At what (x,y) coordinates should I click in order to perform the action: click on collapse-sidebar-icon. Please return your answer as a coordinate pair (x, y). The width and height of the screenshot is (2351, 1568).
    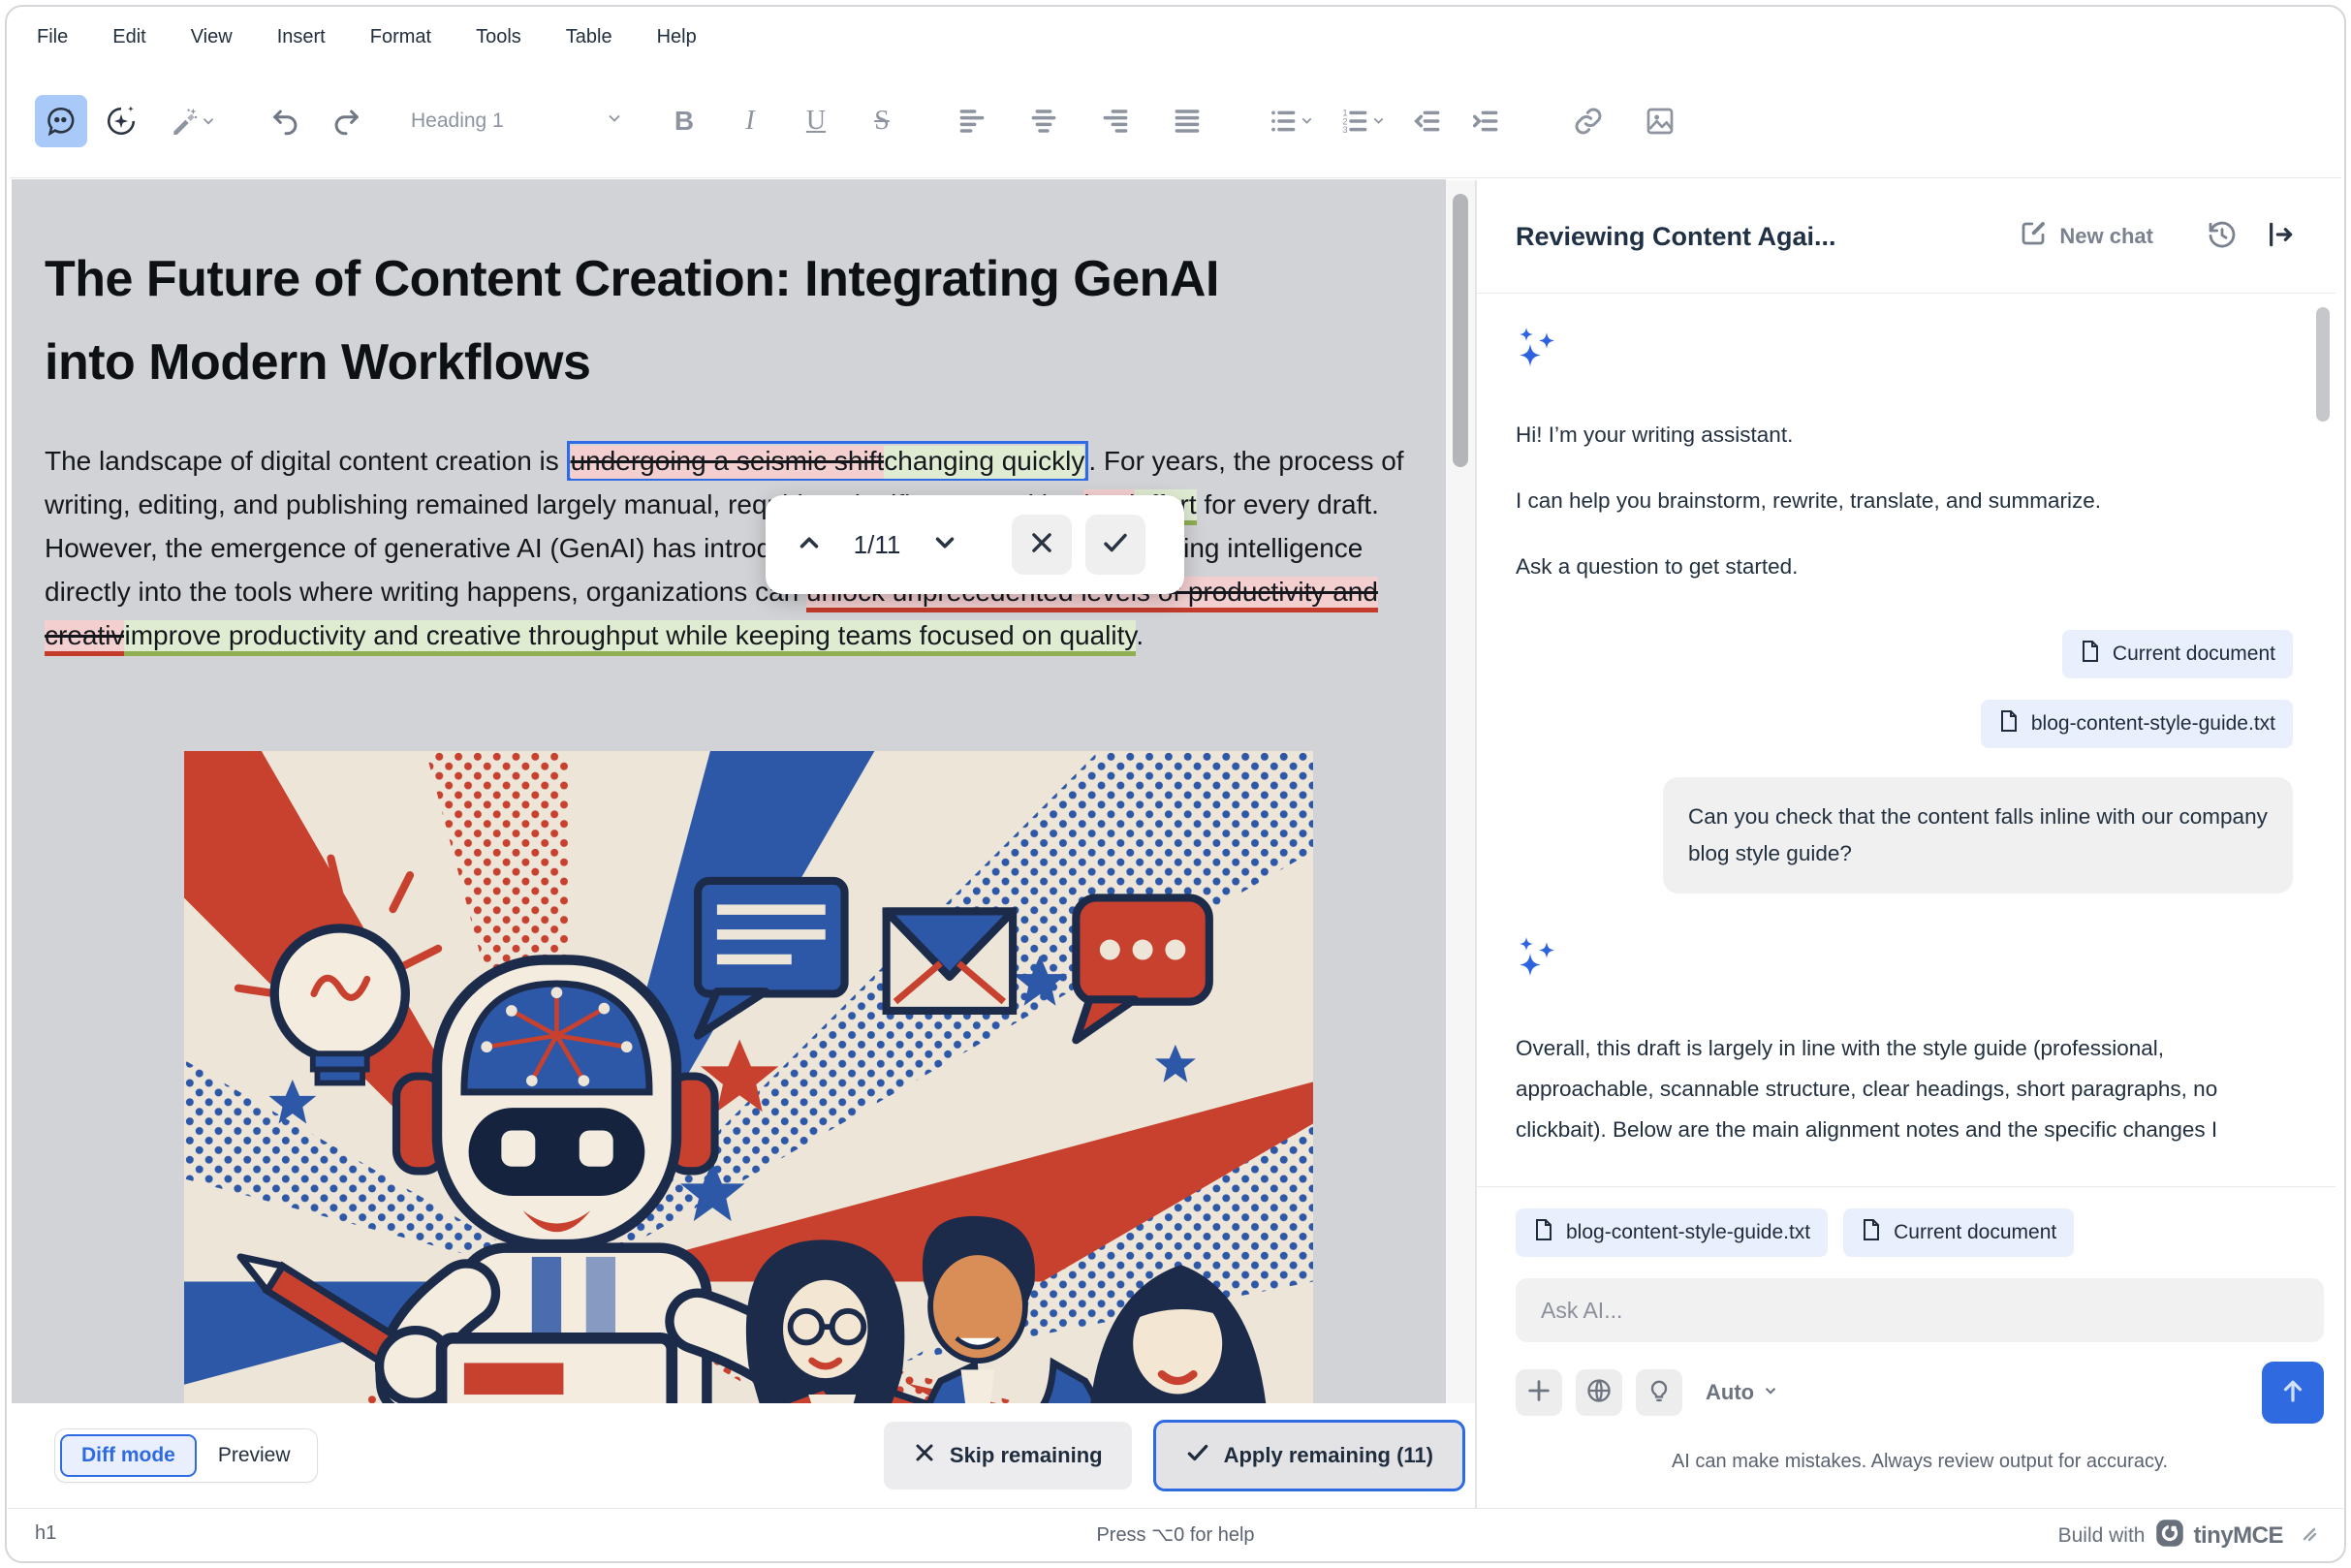
    Looking at the image, I should click on (2280, 237).